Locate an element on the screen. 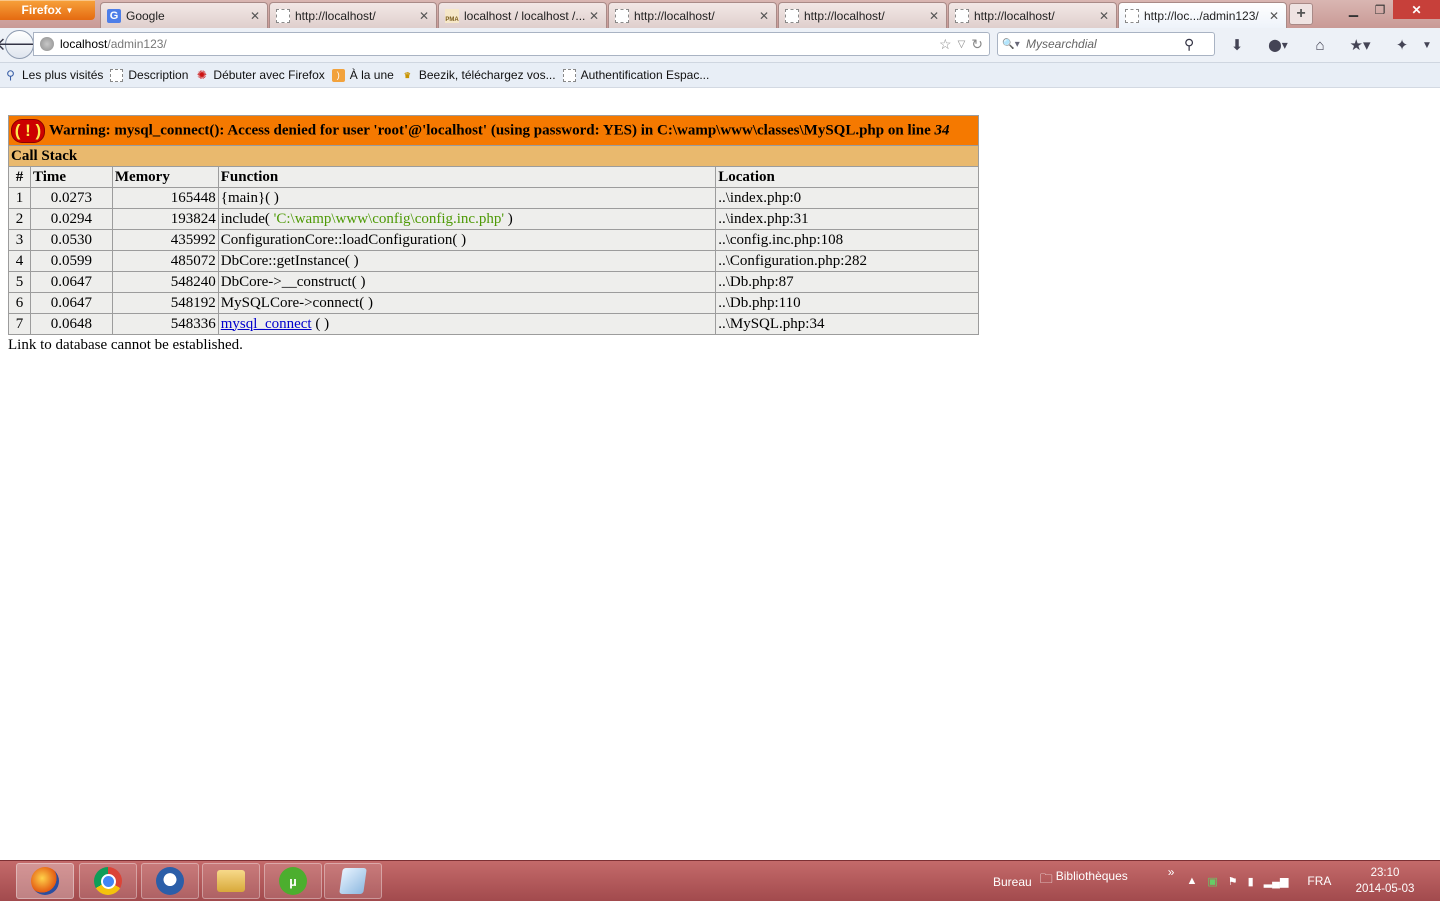  taskbar-notepad is located at coordinates (353, 881).